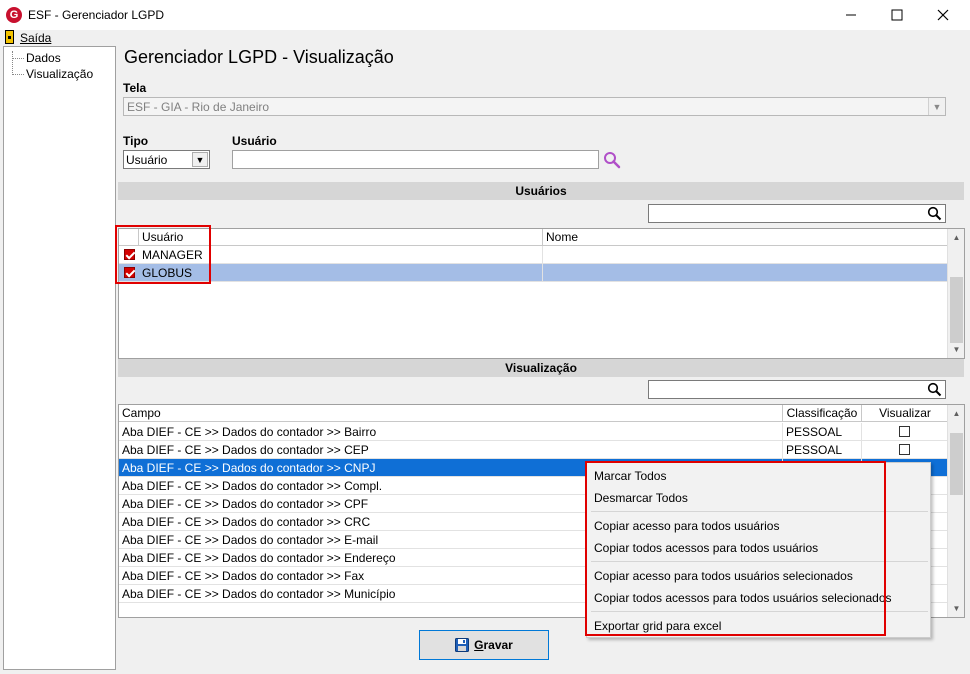 The height and width of the screenshot is (674, 970). I want to click on usuario-label: Usuário, so click(254, 141).